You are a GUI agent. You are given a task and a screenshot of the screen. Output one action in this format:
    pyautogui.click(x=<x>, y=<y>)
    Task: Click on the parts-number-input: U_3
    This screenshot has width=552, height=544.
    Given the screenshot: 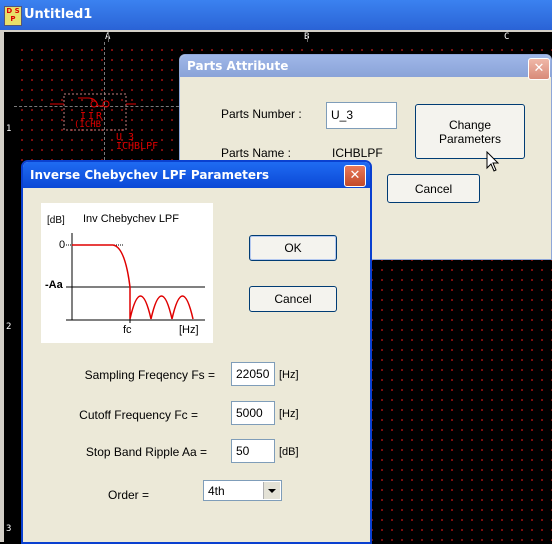 What is the action you would take?
    pyautogui.click(x=361, y=115)
    